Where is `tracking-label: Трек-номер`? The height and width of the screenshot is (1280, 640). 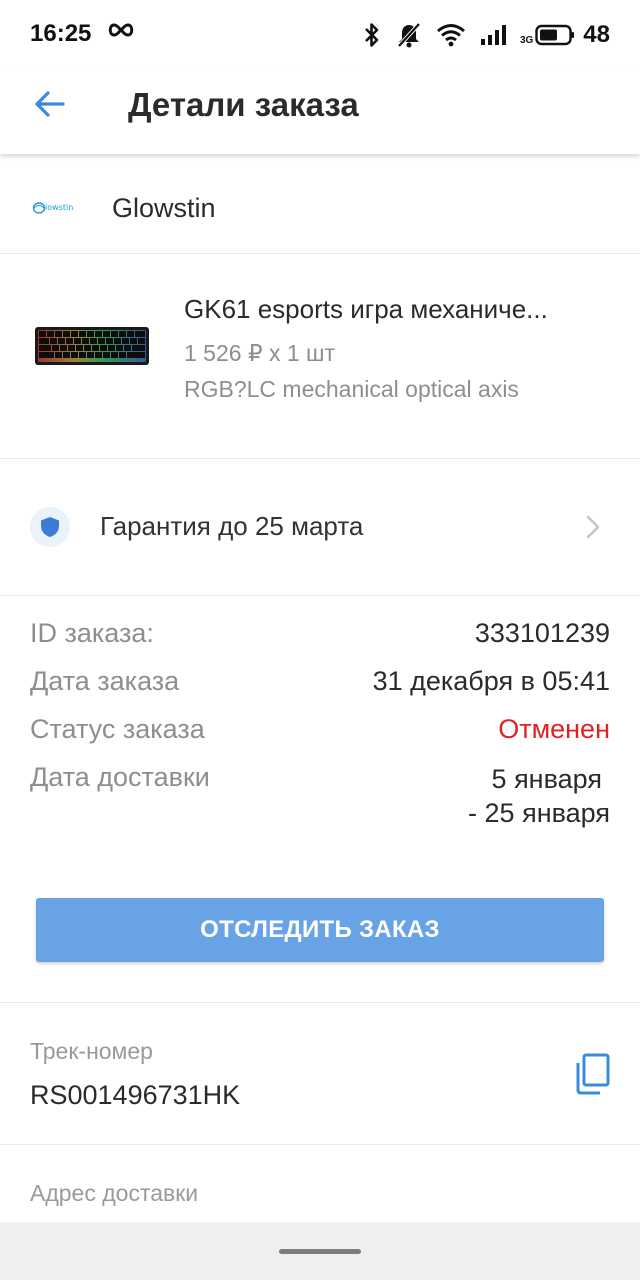 tracking-label: Трек-номер is located at coordinates (91, 1051).